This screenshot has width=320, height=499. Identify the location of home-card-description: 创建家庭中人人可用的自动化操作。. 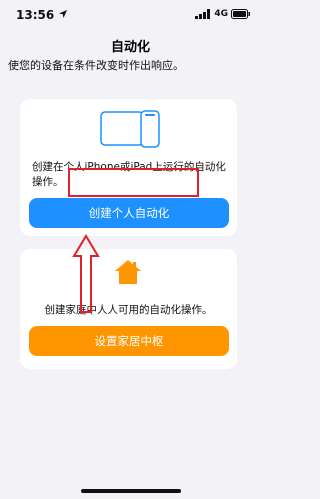
(128, 310).